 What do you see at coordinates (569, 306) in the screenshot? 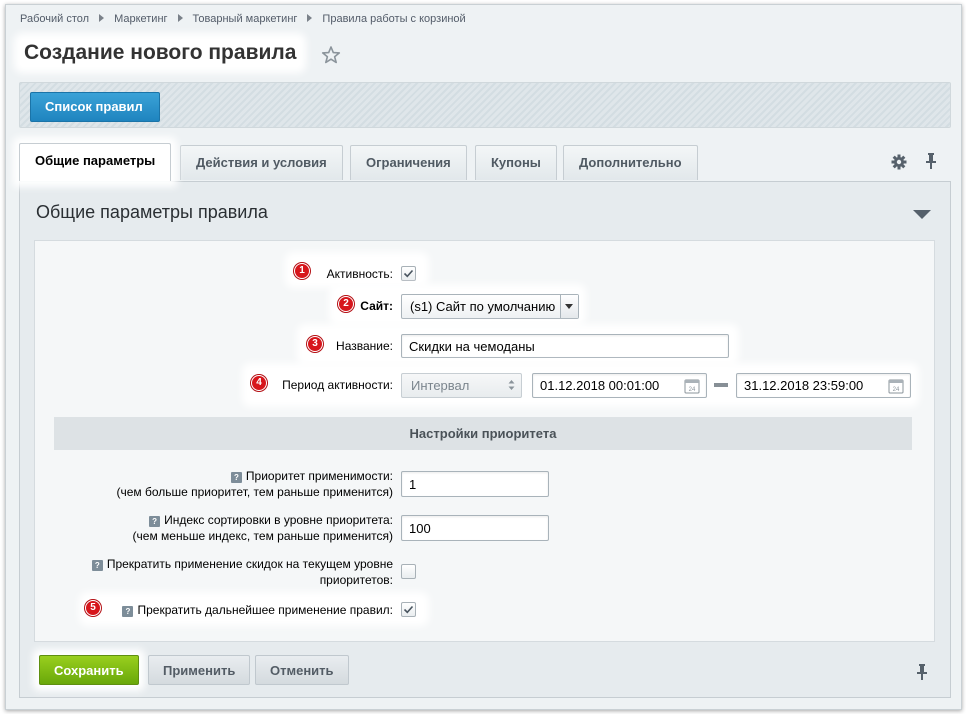
I see `chevron-down-icon` at bounding box center [569, 306].